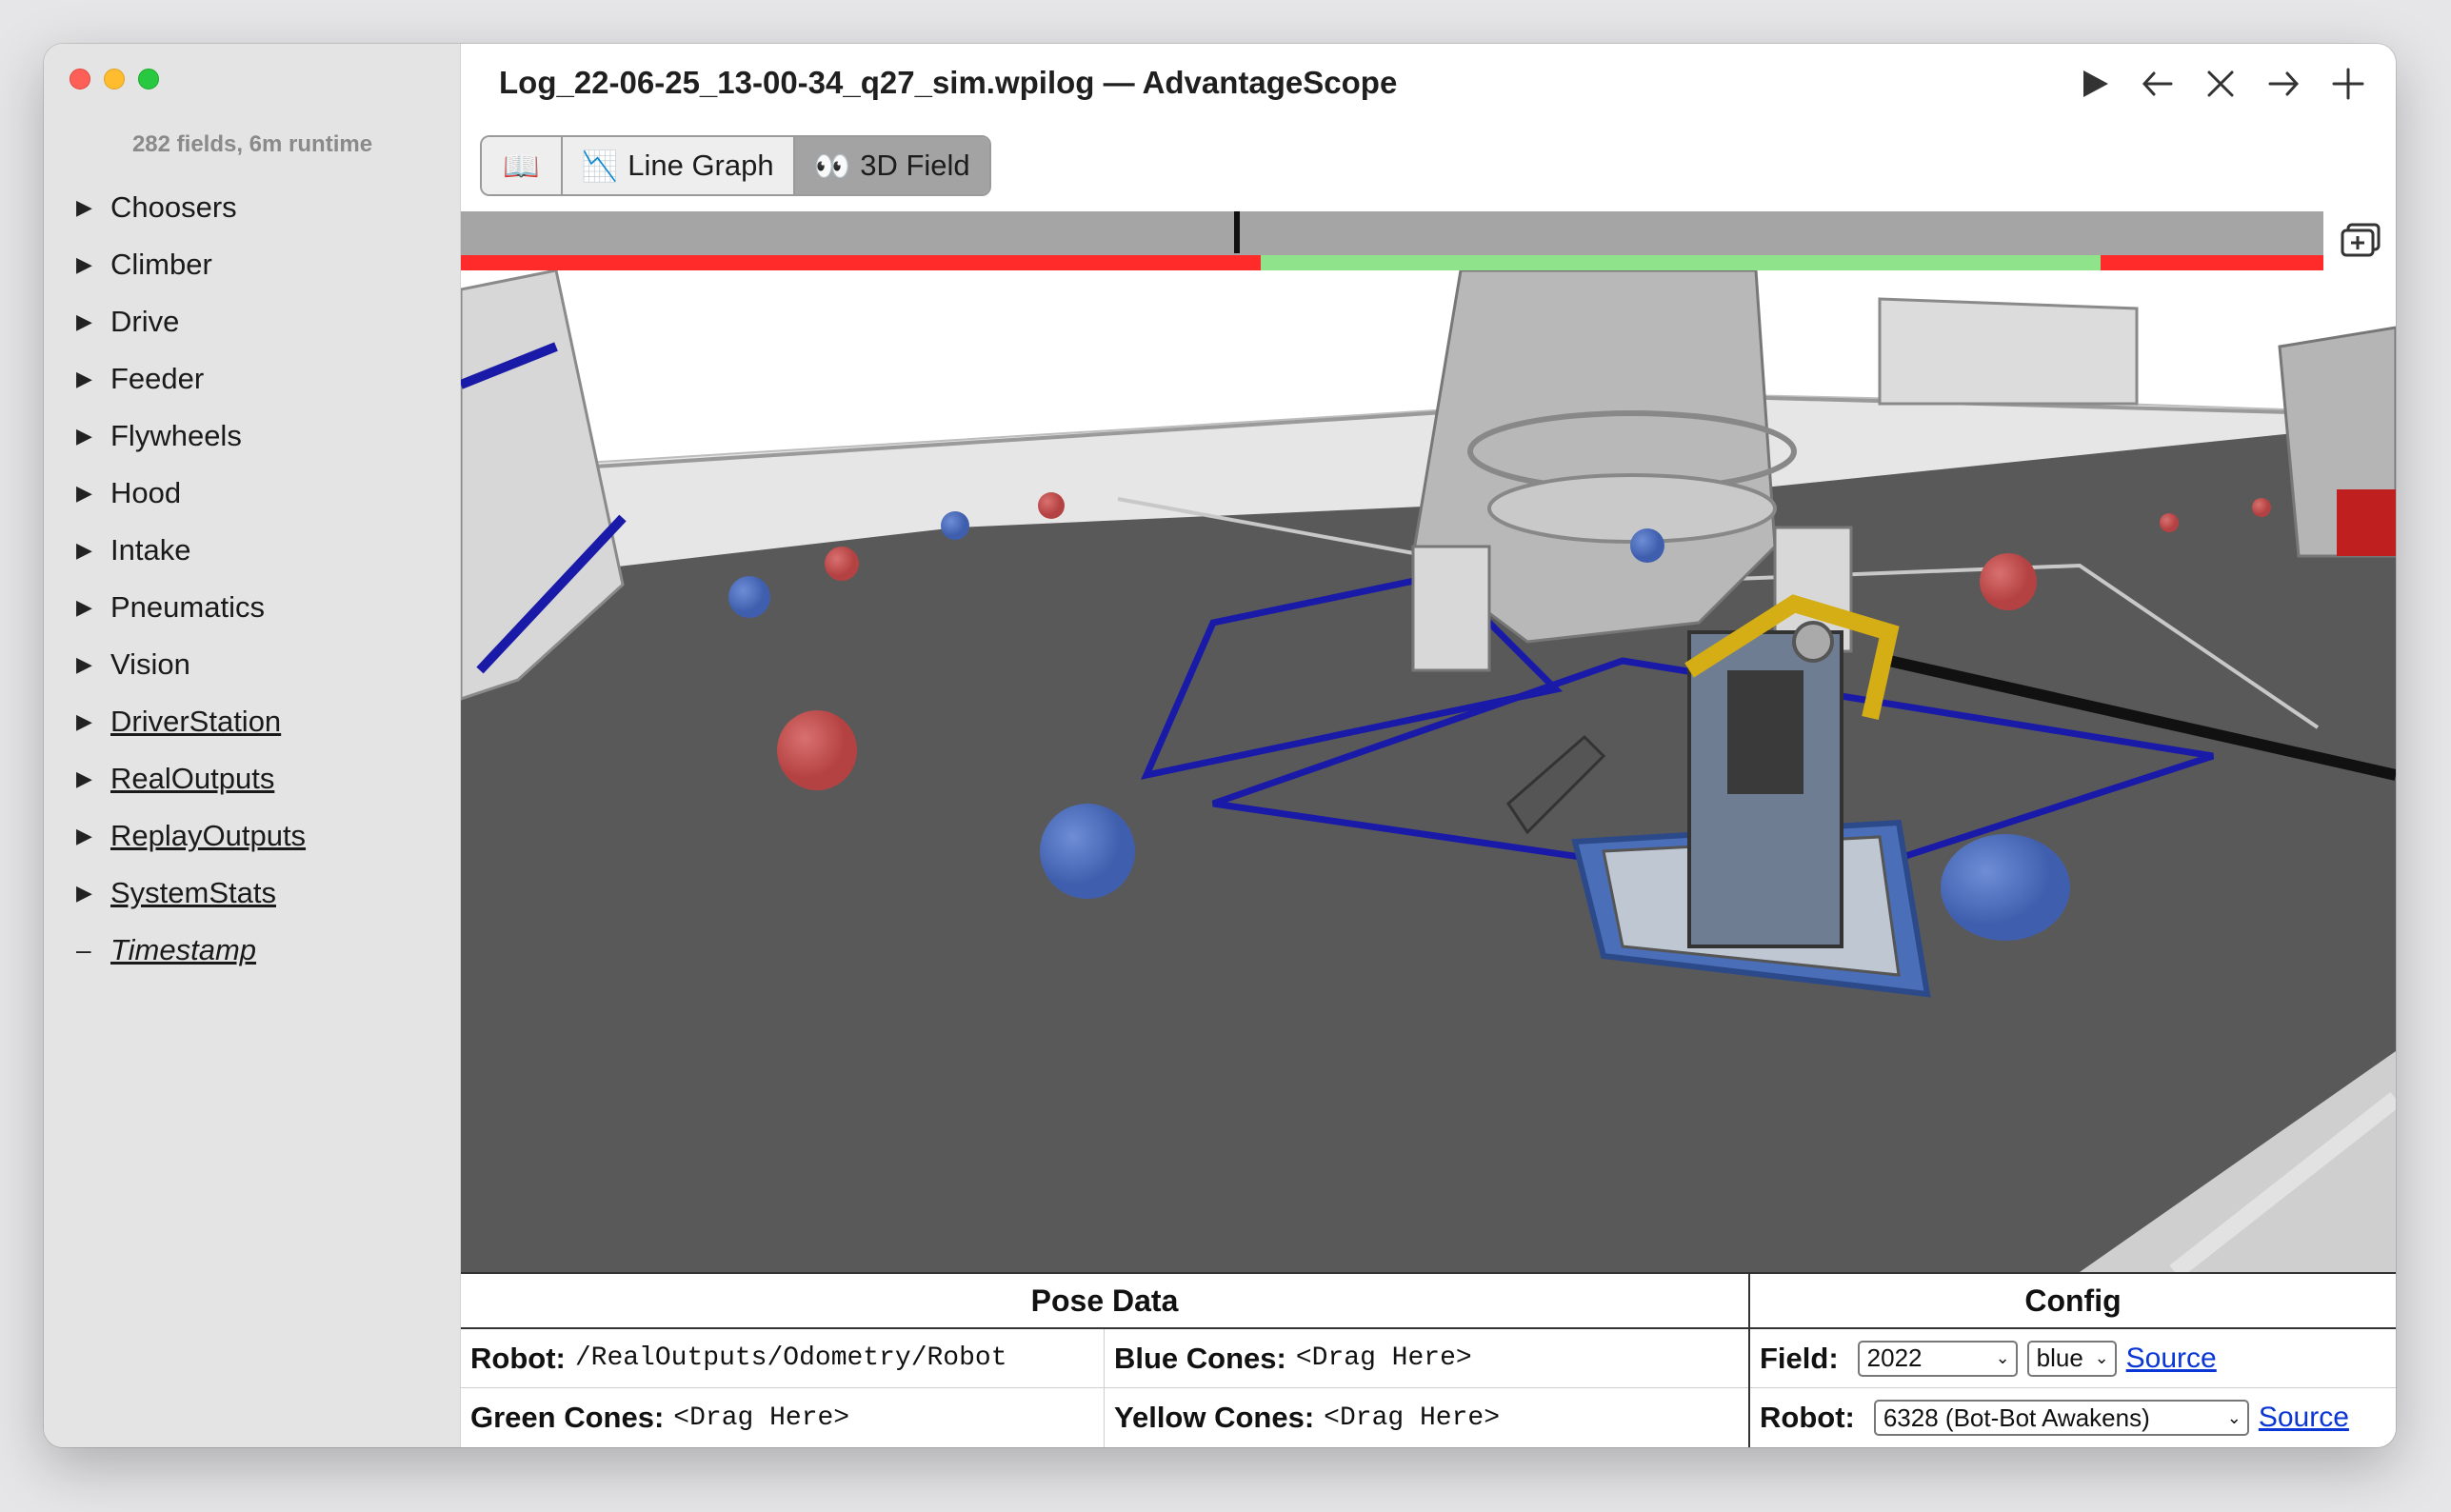 The height and width of the screenshot is (1512, 2451). Describe the element at coordinates (2220, 84) in the screenshot. I see `close-icon` at that location.